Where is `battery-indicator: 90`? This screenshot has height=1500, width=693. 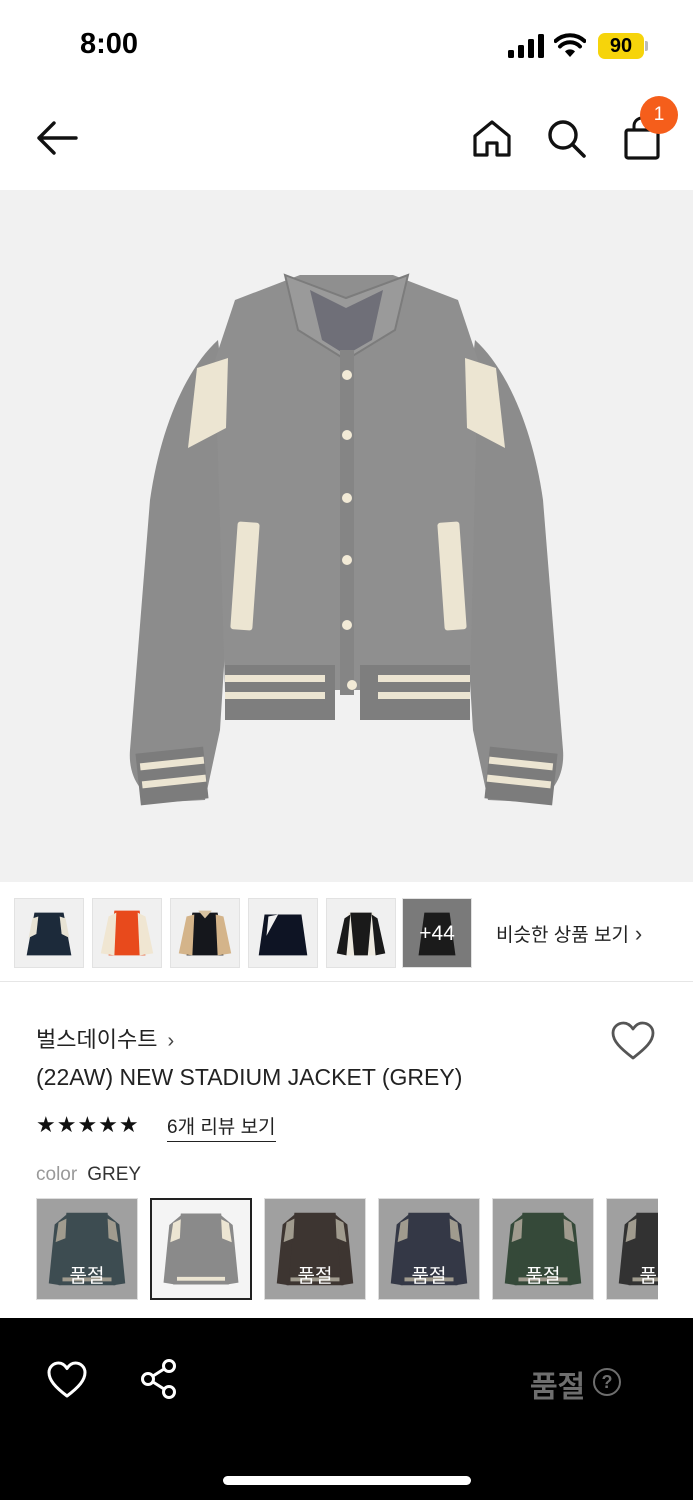
battery-indicator: 90 is located at coordinates (621, 46).